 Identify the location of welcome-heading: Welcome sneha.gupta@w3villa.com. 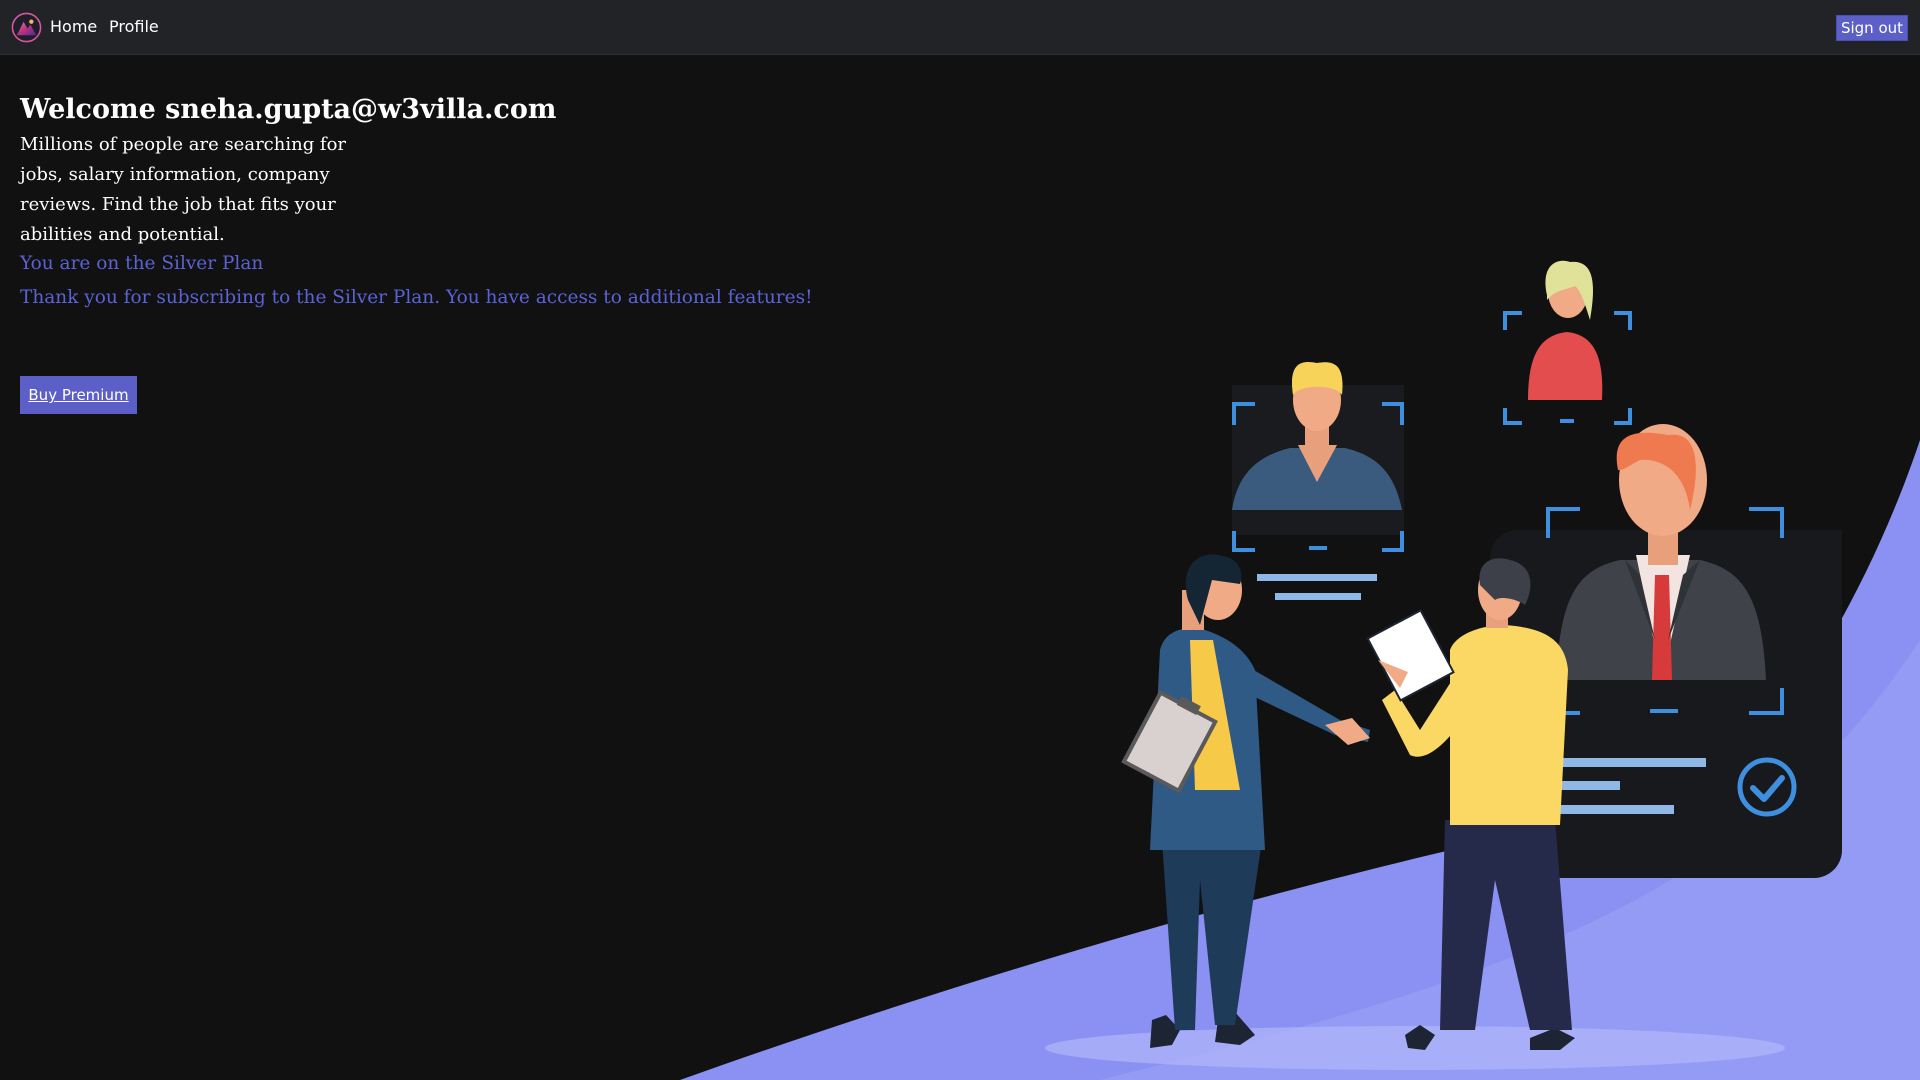
(288, 109).